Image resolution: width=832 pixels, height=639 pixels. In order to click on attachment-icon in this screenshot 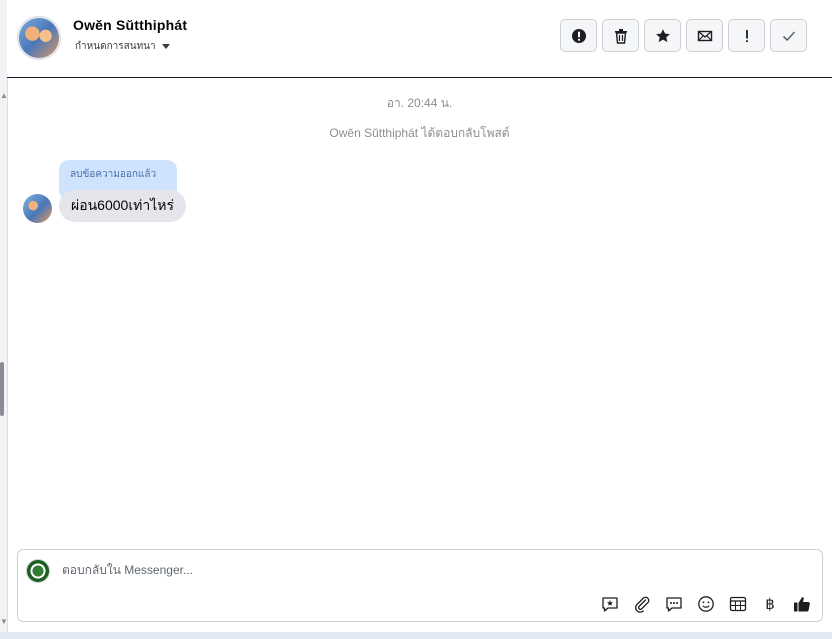, I will do `click(642, 604)`.